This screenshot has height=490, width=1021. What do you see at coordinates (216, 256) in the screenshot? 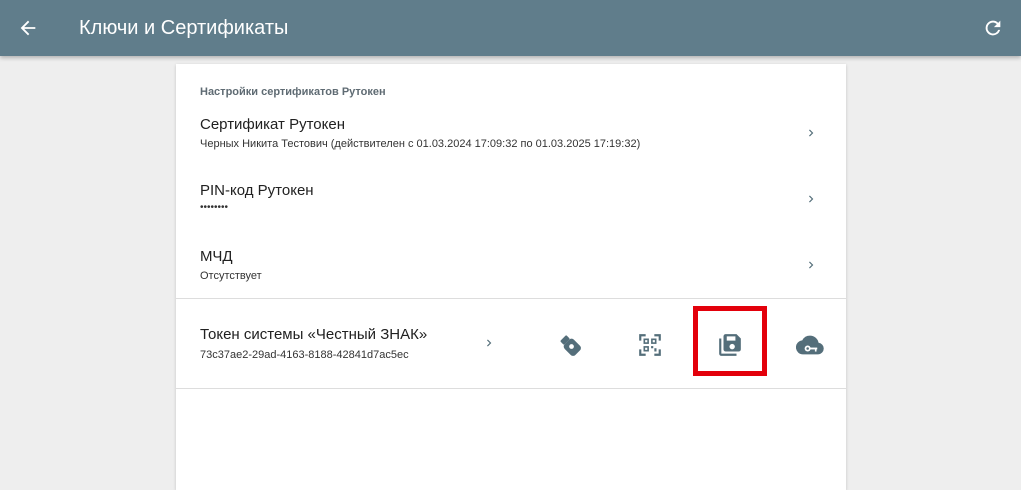
I see `mchd-title: МЧД` at bounding box center [216, 256].